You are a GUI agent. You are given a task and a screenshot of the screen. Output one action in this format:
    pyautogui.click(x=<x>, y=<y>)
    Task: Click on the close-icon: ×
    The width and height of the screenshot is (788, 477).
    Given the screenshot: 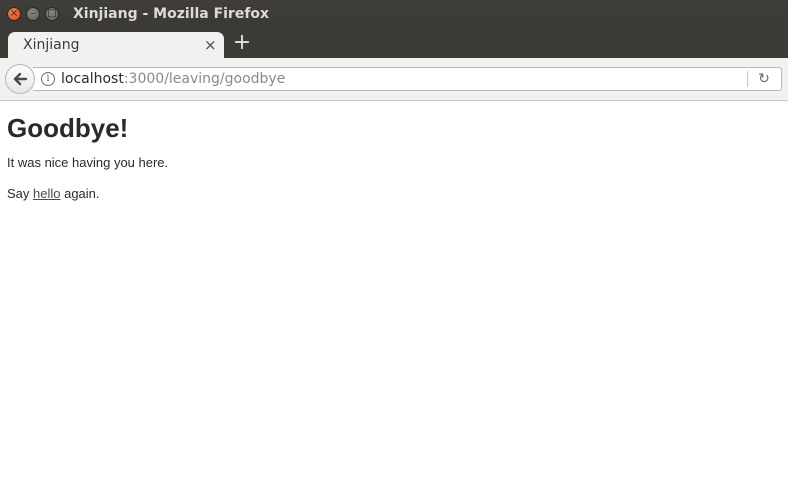 What is the action you would take?
    pyautogui.click(x=14, y=13)
    